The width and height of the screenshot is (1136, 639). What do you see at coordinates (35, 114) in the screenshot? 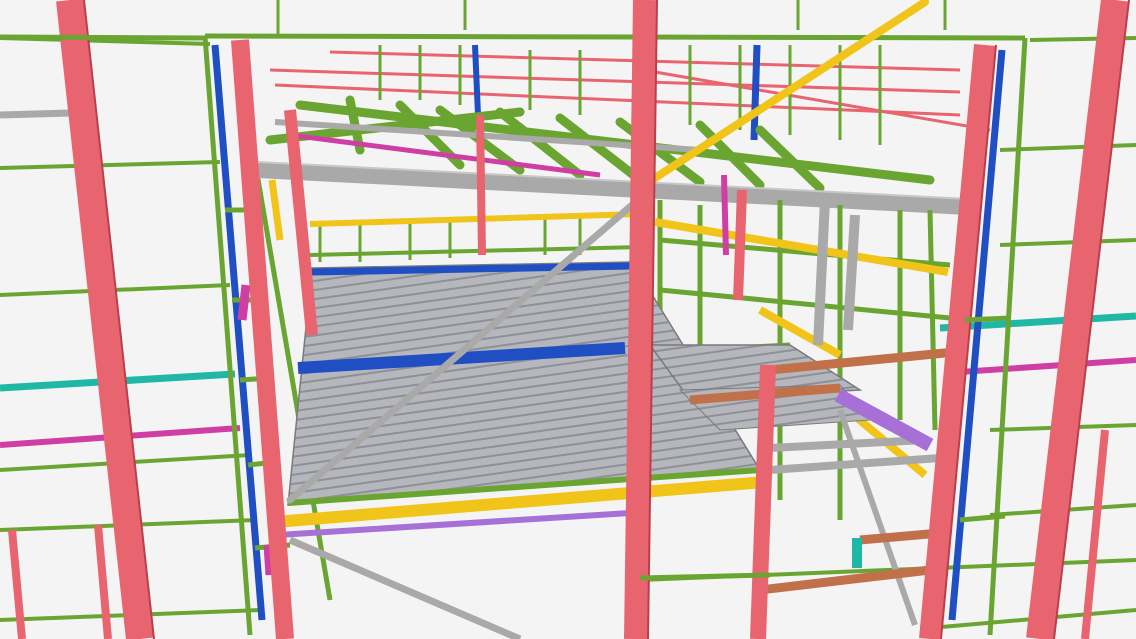
I see `background-brace` at bounding box center [35, 114].